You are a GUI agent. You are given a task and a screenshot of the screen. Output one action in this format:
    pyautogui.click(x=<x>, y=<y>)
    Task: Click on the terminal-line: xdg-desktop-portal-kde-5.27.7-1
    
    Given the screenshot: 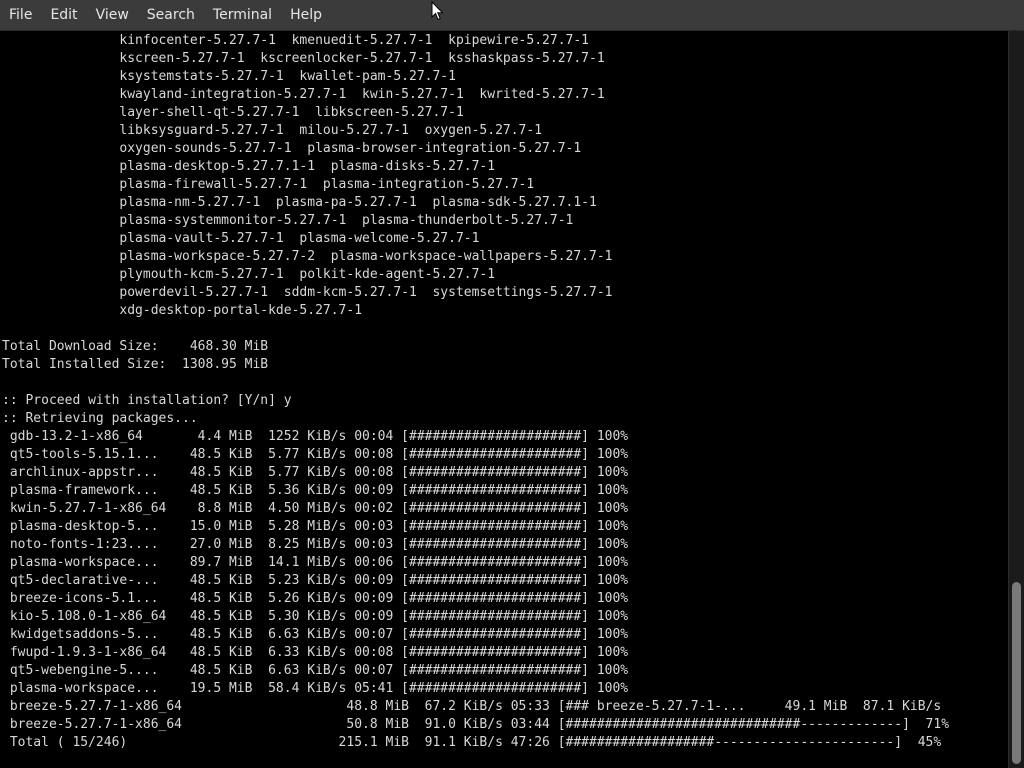 What is the action you would take?
    pyautogui.click(x=182, y=310)
    